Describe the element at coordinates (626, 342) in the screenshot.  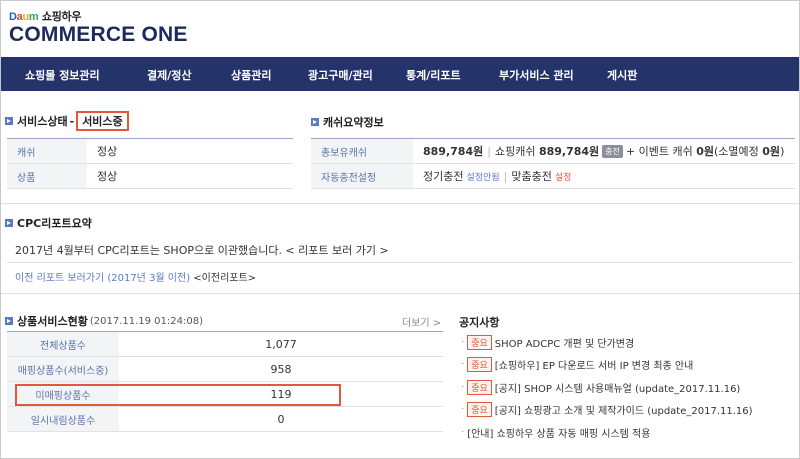
I see `list-item: · 중요 SHOP ADCPC 개편 및 단가변경` at that location.